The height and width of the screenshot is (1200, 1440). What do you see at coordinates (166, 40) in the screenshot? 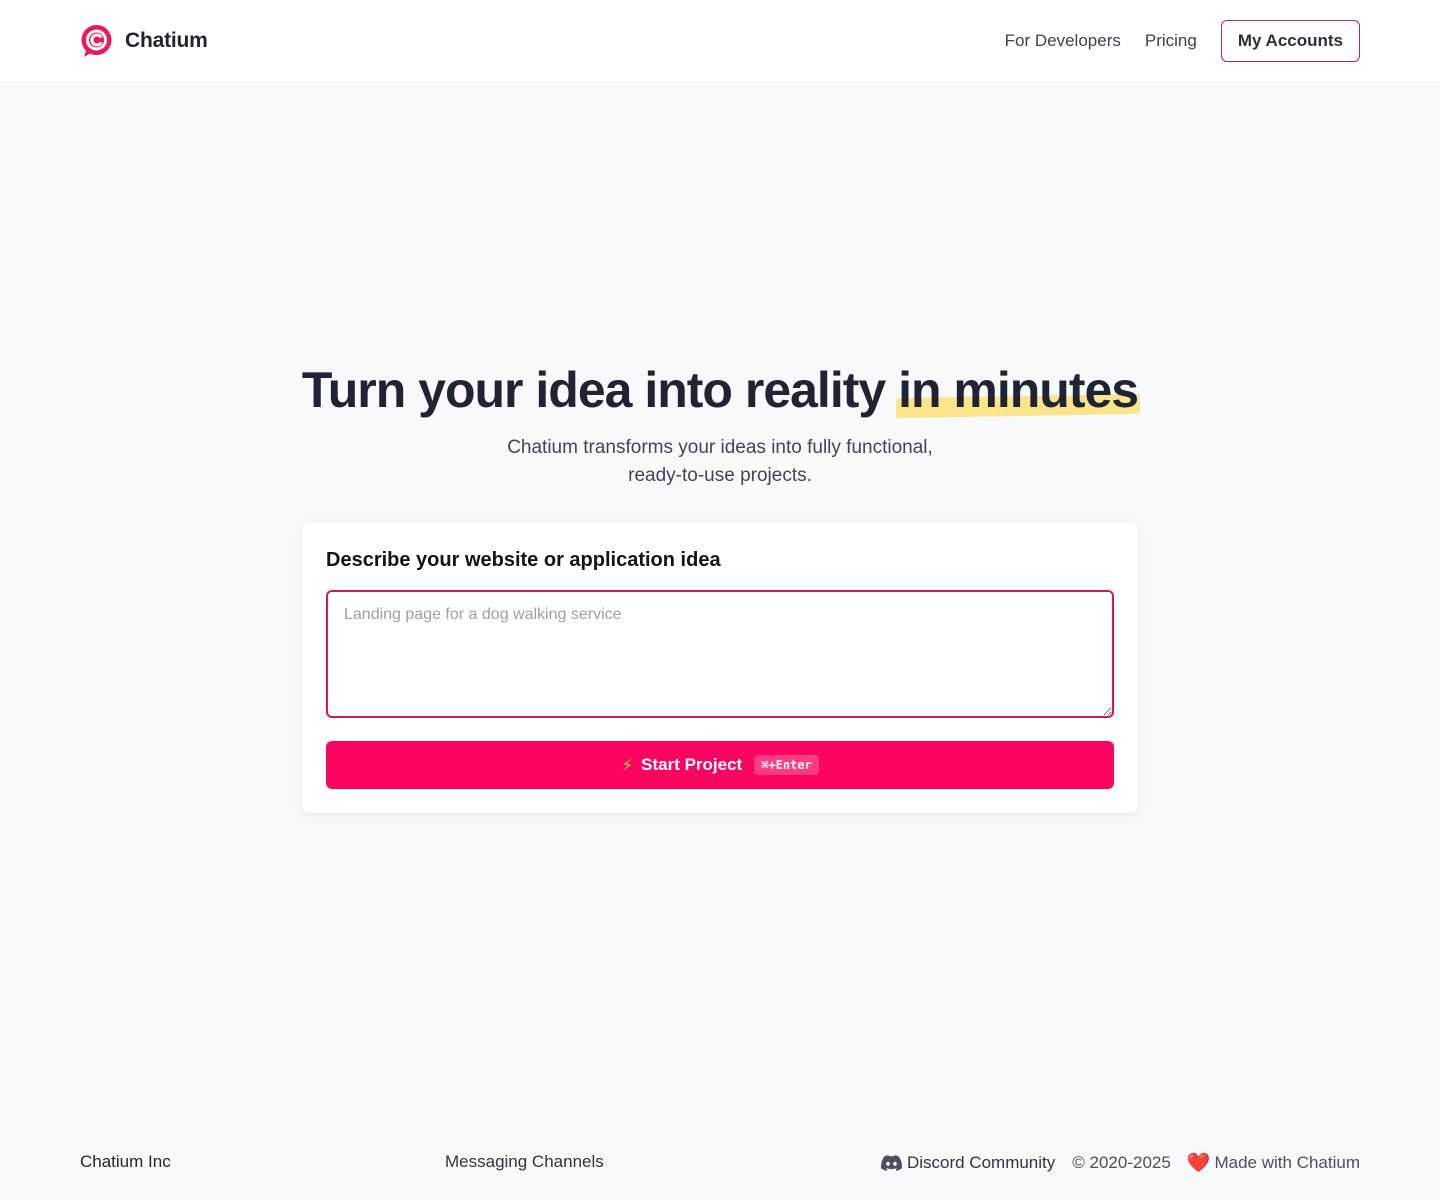
I see `brand-name: Chatium` at bounding box center [166, 40].